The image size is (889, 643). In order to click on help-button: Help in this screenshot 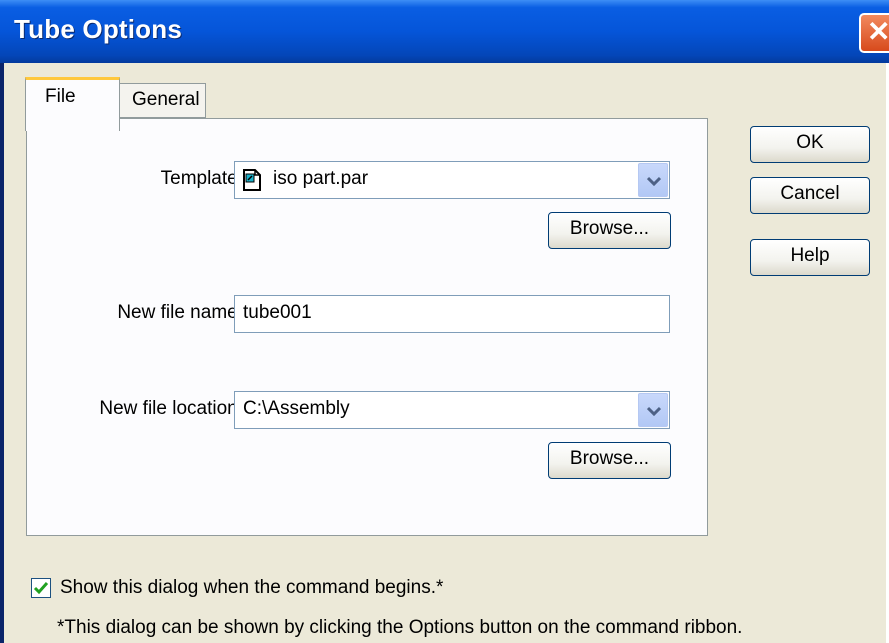, I will do `click(810, 257)`.